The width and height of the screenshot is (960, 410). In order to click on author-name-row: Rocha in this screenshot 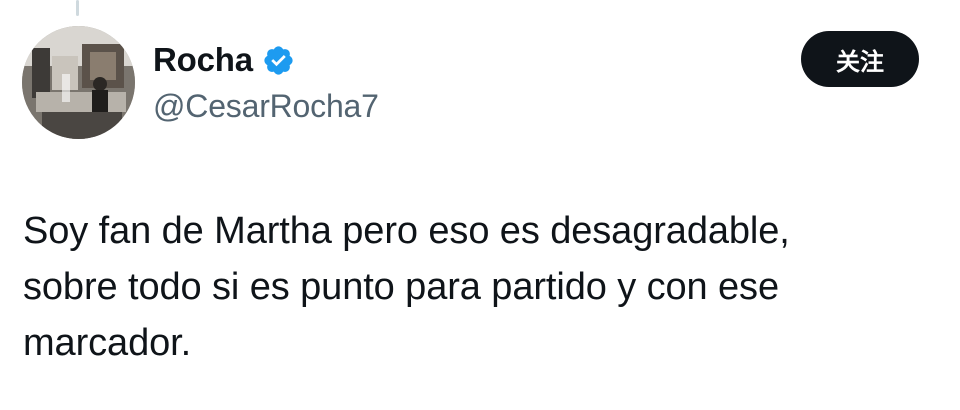, I will do `click(266, 60)`.